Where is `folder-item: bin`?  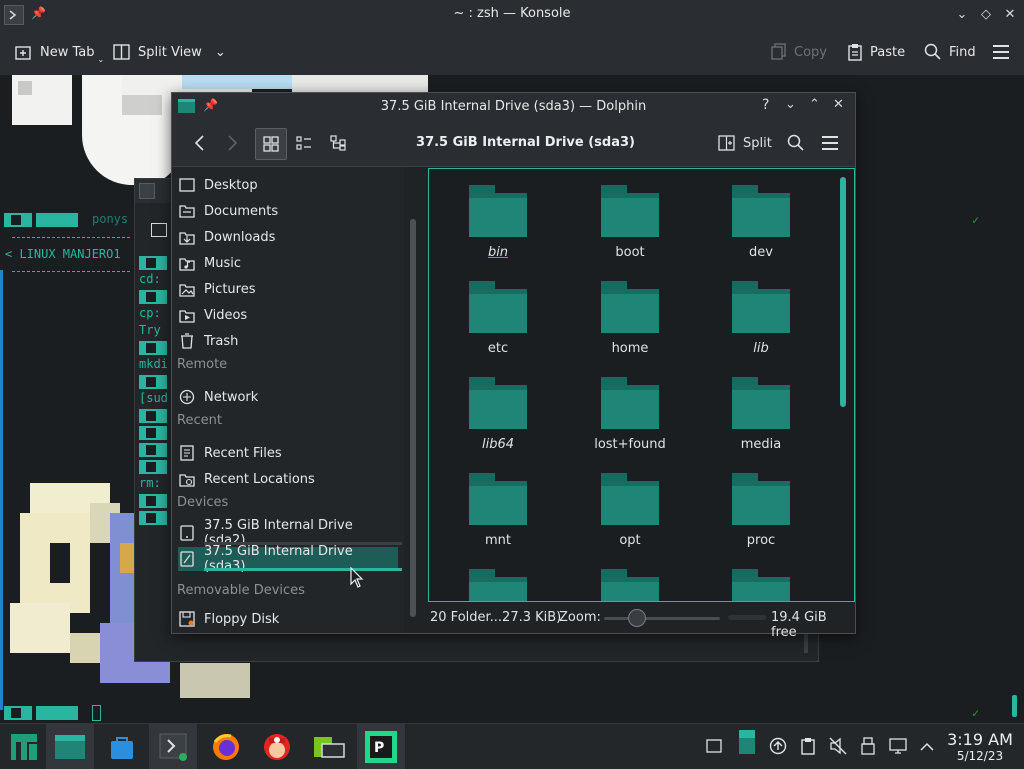
folder-item: bin is located at coordinates (498, 225).